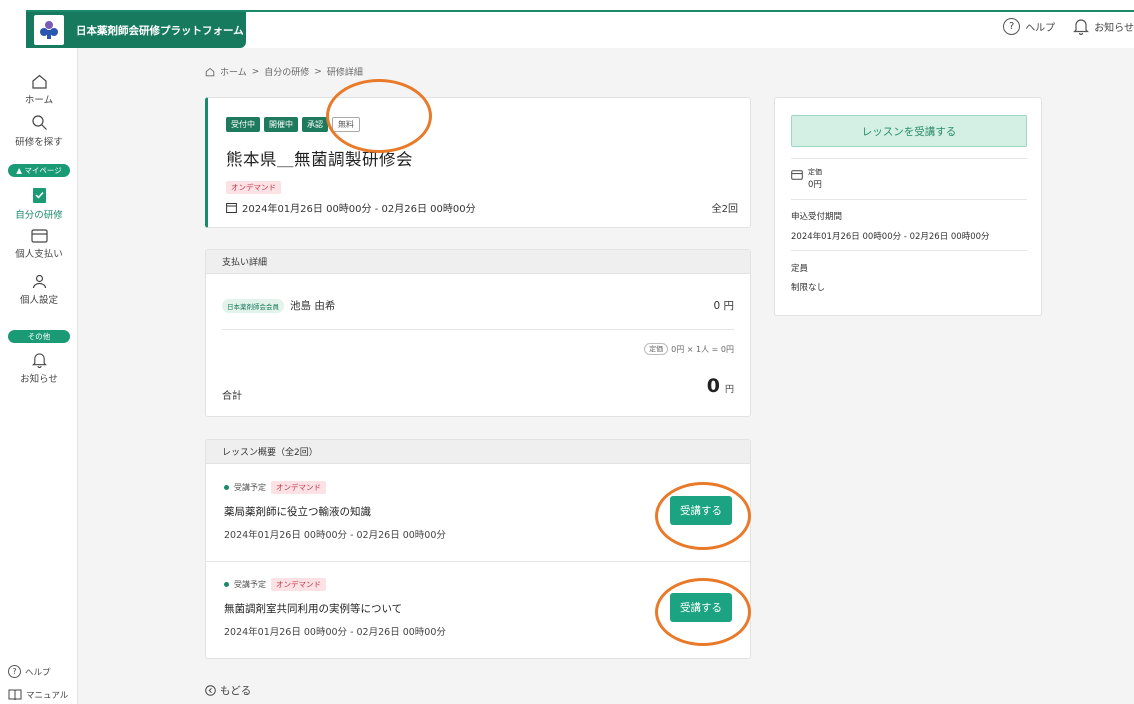 The image size is (1134, 704). Describe the element at coordinates (39, 131) in the screenshot. I see `sidebar-item-search: 研修を探す` at that location.